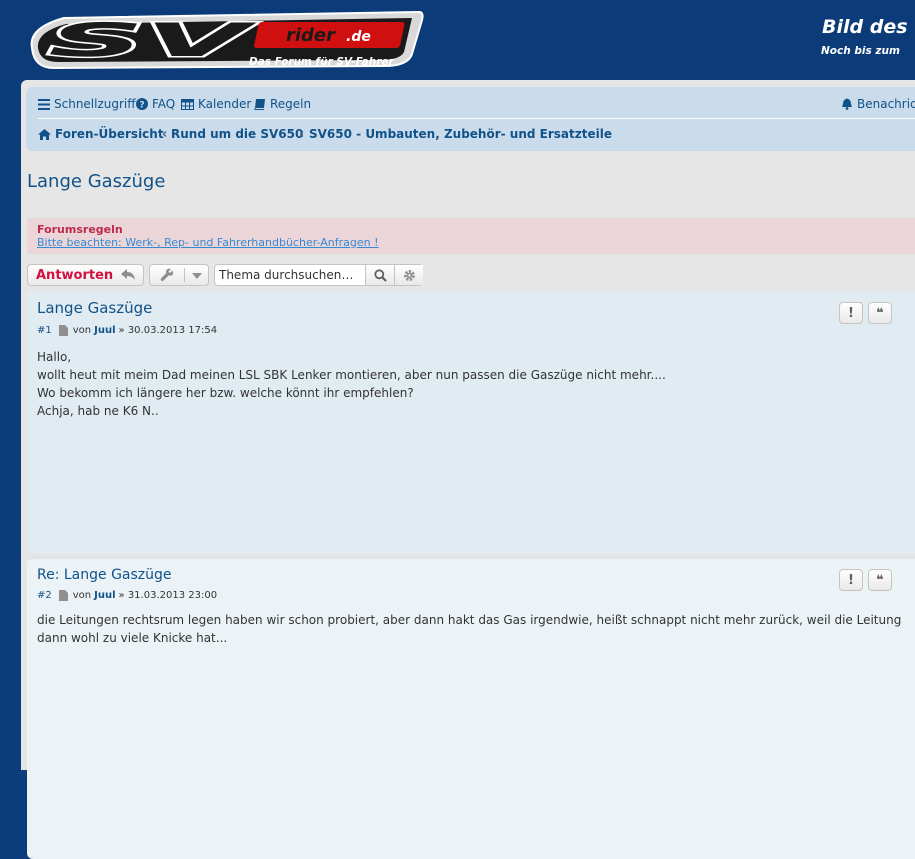  What do you see at coordinates (95, 104) in the screenshot?
I see `quick-access-label: Schnellzugriff` at bounding box center [95, 104].